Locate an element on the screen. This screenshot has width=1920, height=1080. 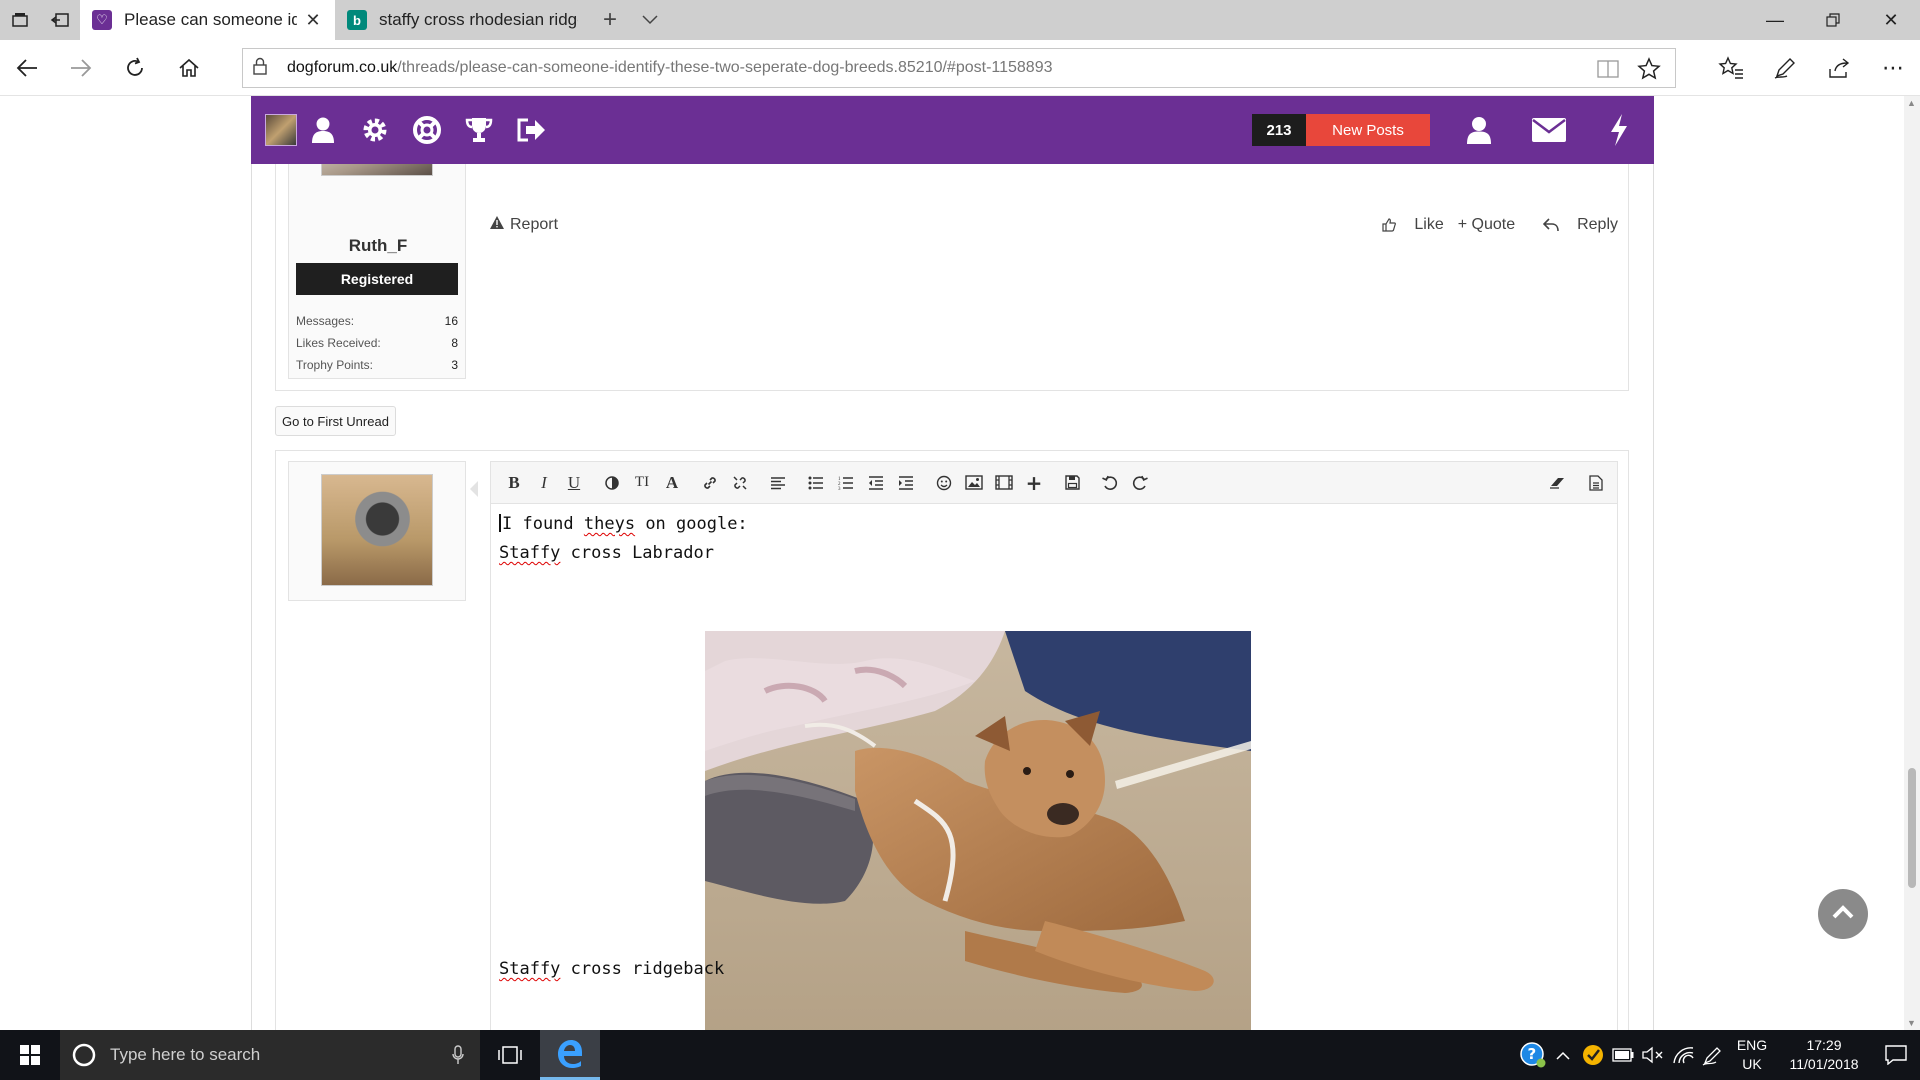
help-lifebuoy-icon is located at coordinates (427, 130).